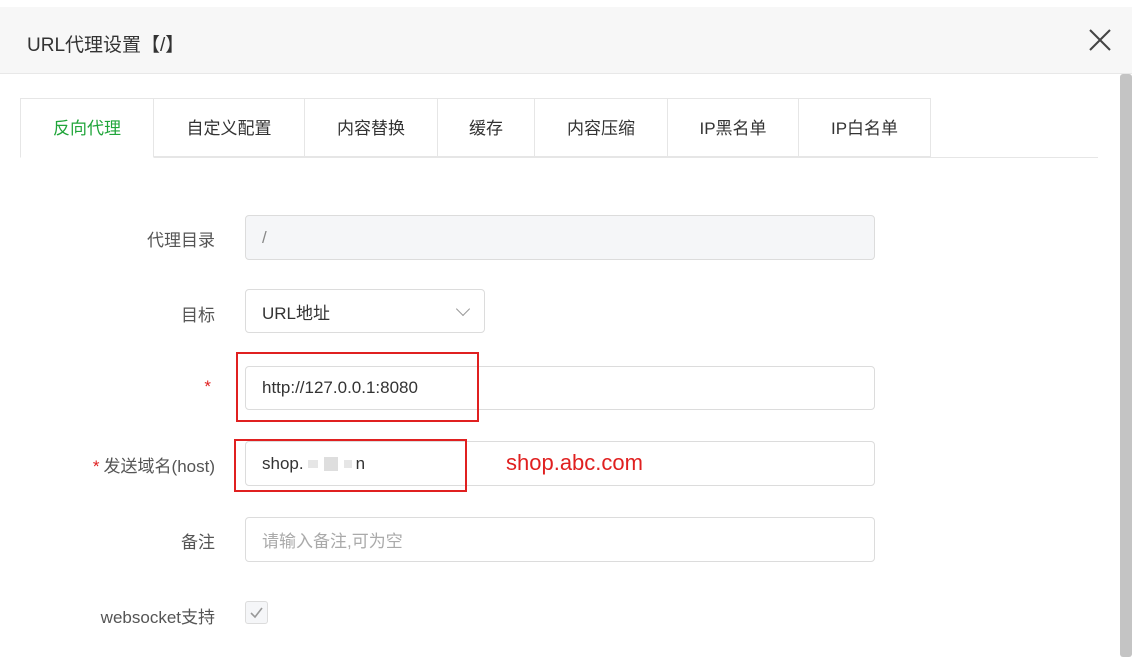 This screenshot has width=1132, height=657. What do you see at coordinates (371, 127) in the screenshot?
I see `tab-content-replace: 内容替换` at bounding box center [371, 127].